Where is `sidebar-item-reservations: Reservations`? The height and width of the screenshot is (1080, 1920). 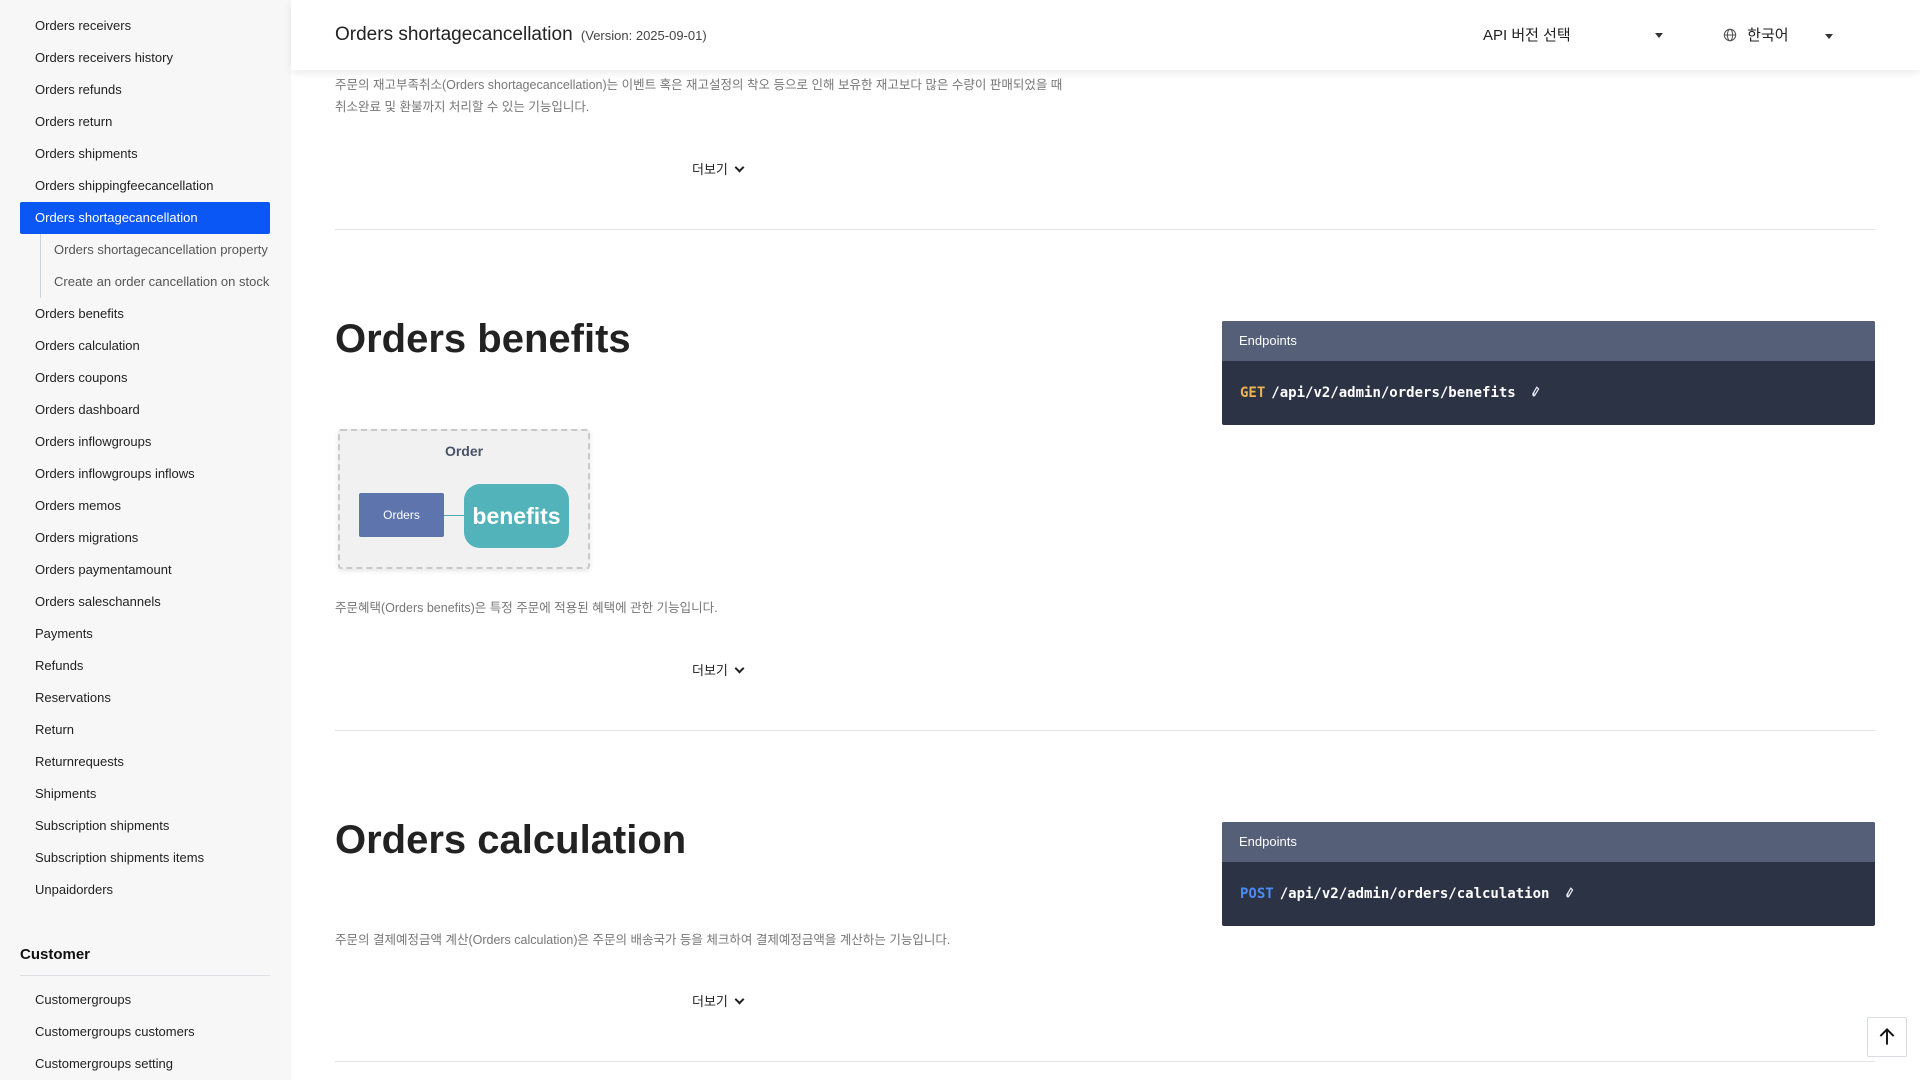 sidebar-item-reservations: Reservations is located at coordinates (145, 698).